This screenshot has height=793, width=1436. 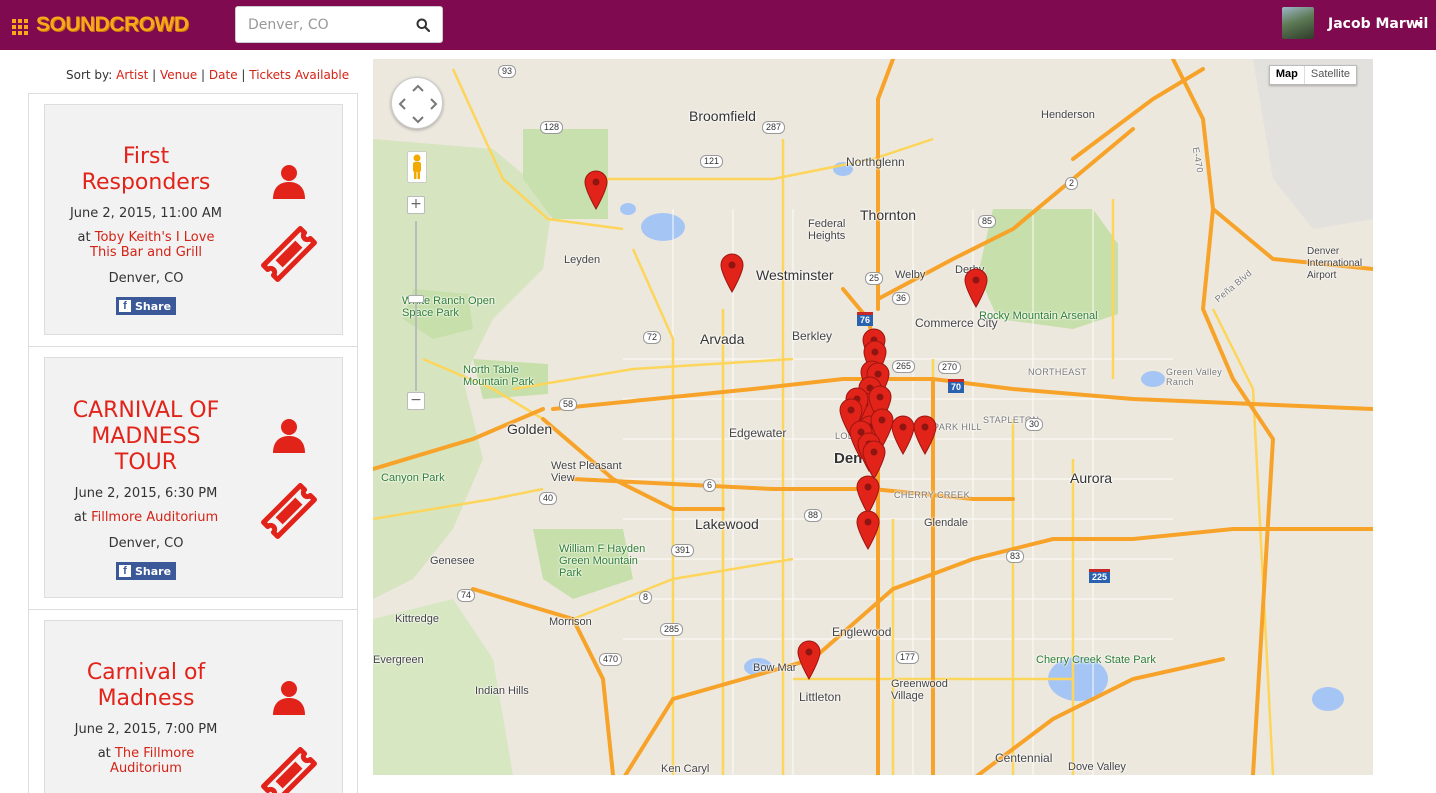 What do you see at coordinates (416, 205) in the screenshot?
I see `zoom-in-button: +` at bounding box center [416, 205].